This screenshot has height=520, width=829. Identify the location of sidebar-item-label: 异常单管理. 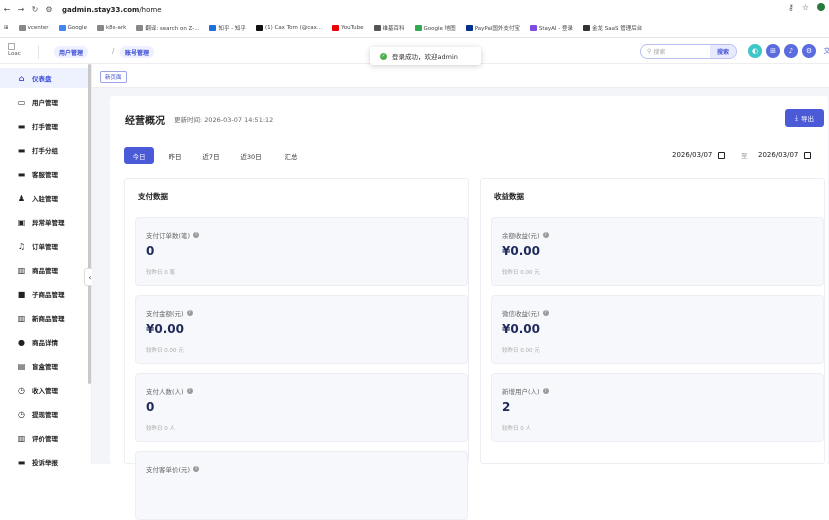
(48, 223).